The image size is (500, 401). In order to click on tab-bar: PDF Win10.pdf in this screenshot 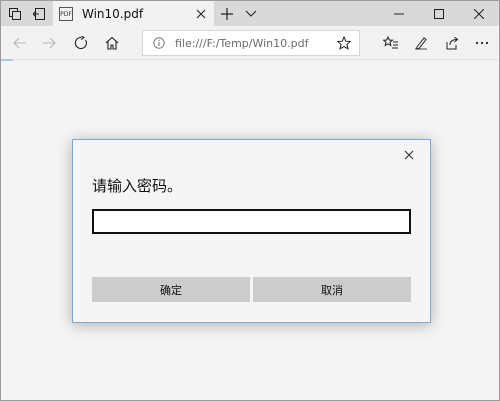, I will do `click(250, 13)`.